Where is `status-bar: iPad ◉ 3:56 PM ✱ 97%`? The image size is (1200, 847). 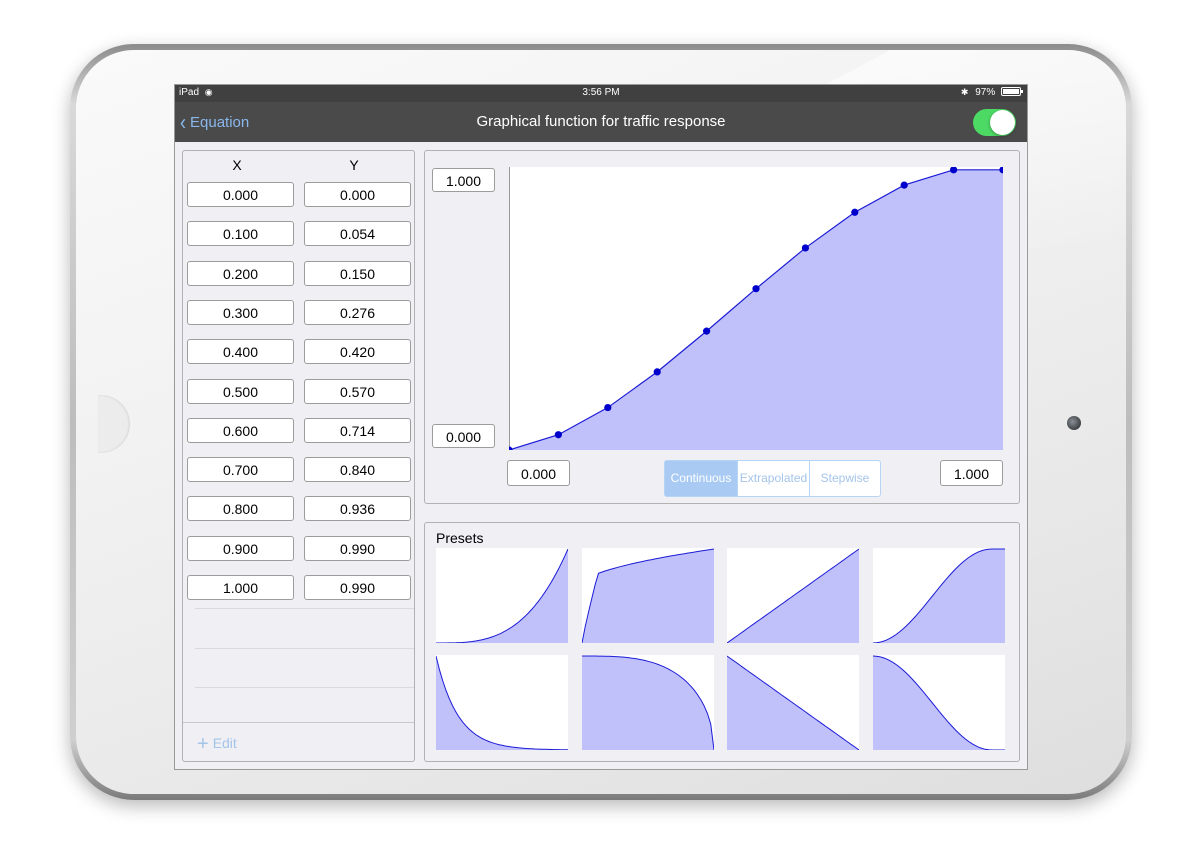 status-bar: iPad ◉ 3:56 PM ✱ 97% is located at coordinates (601, 93).